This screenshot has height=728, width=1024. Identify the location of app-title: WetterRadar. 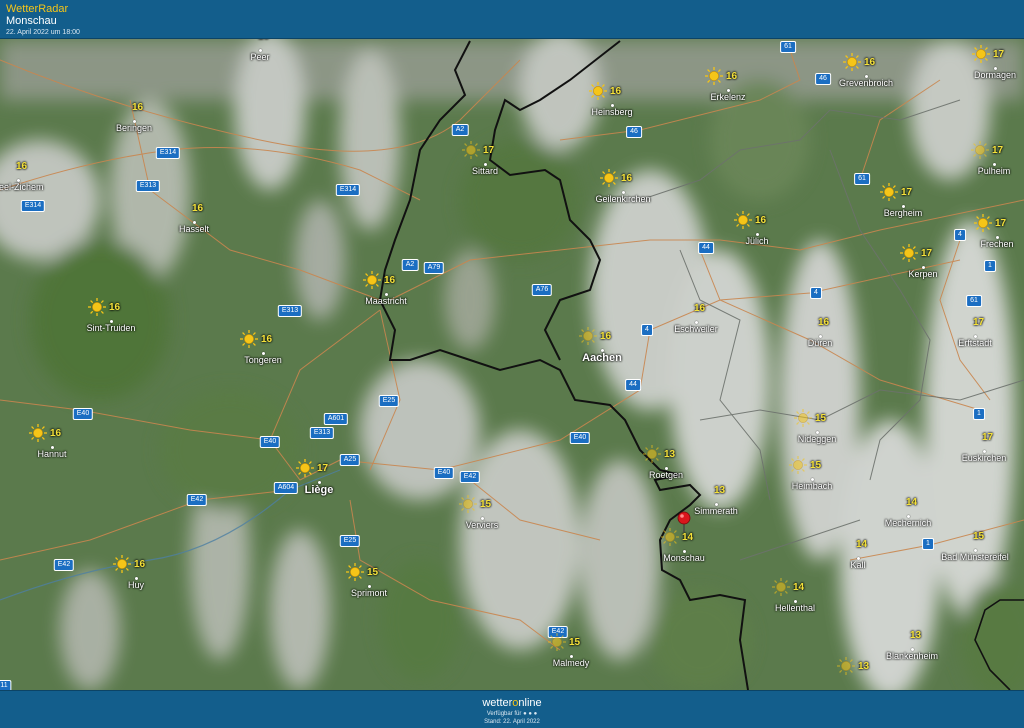
(37, 9).